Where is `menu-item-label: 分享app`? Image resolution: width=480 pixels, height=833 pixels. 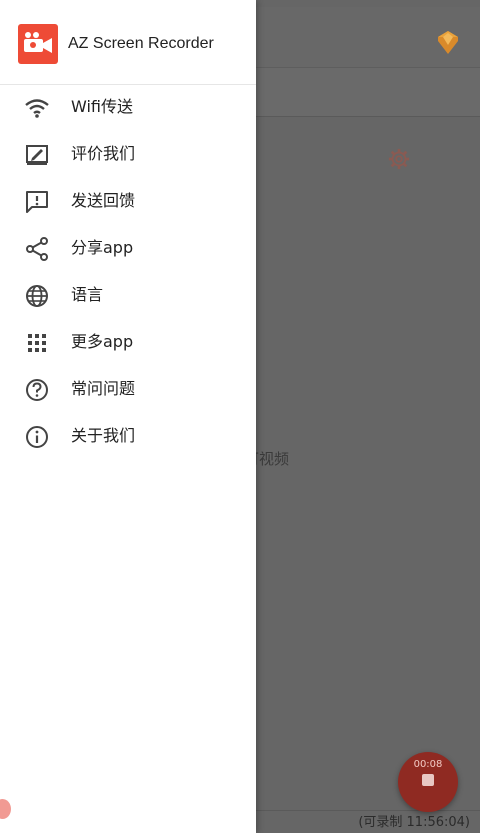 menu-item-label: 分享app is located at coordinates (102, 247).